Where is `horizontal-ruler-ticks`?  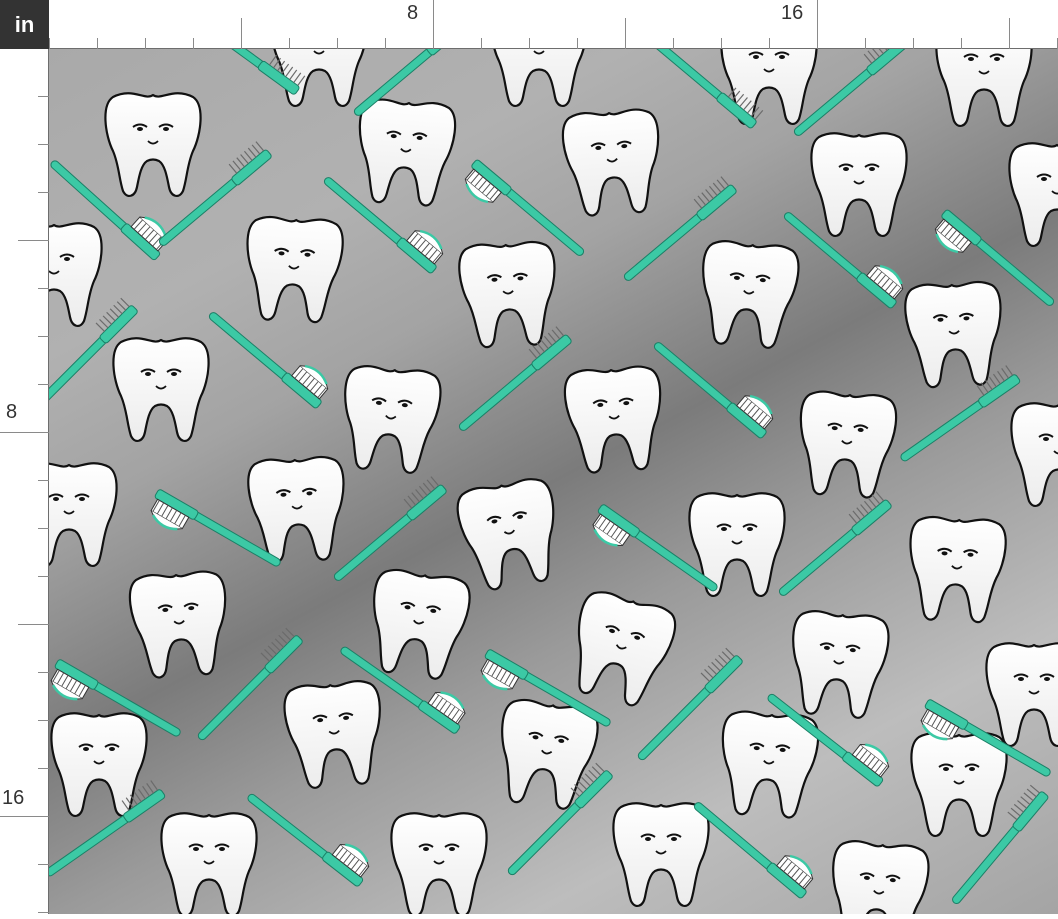 horizontal-ruler-ticks is located at coordinates (553, 24).